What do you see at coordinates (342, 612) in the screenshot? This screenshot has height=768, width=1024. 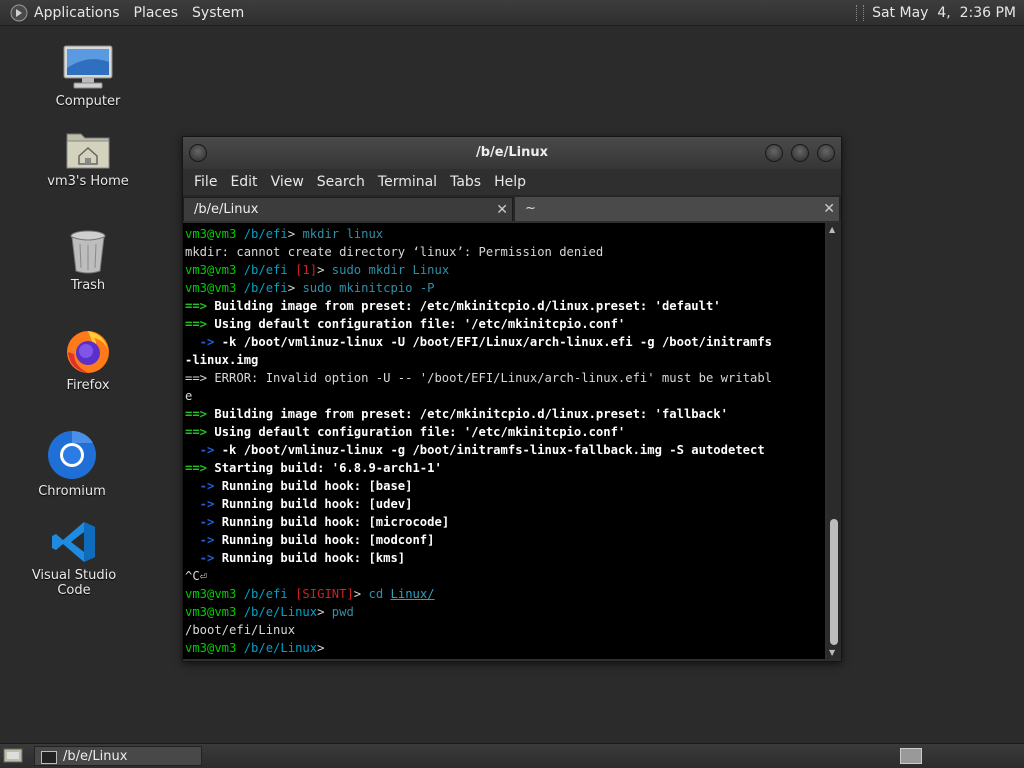 I see `command: pwd` at bounding box center [342, 612].